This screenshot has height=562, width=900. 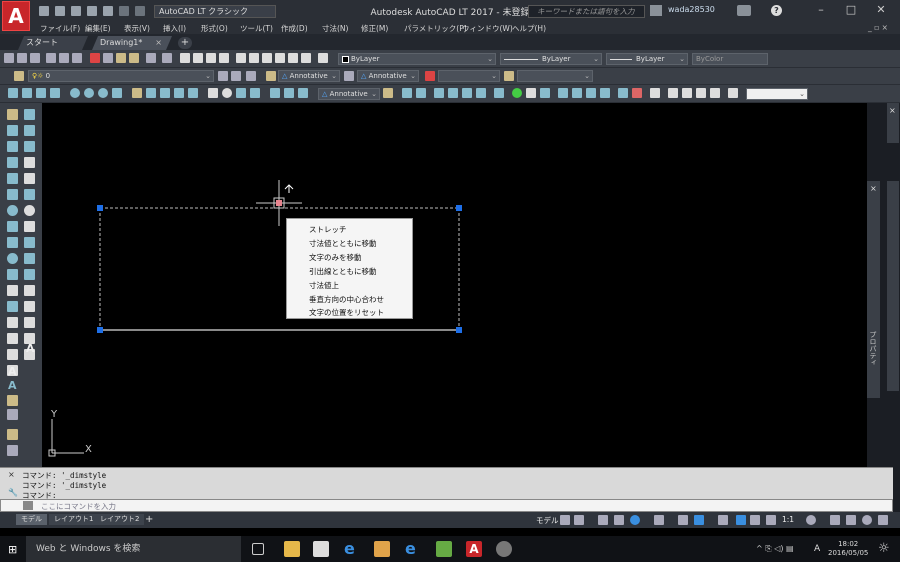 What do you see at coordinates (29, 258) in the screenshot?
I see `trim-left-icon` at bounding box center [29, 258].